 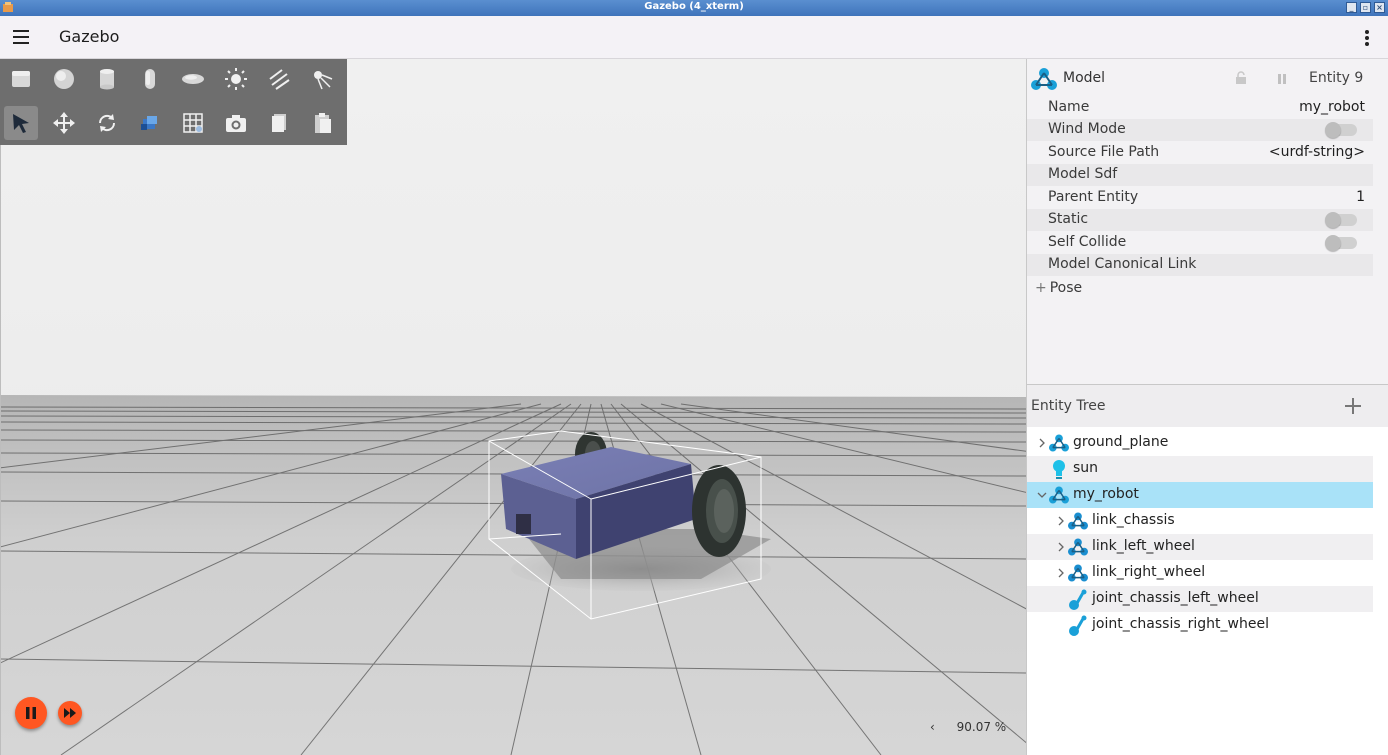 What do you see at coordinates (1200, 547) in the screenshot?
I see `tree-item-link-left-wheel: link_left_wheel` at bounding box center [1200, 547].